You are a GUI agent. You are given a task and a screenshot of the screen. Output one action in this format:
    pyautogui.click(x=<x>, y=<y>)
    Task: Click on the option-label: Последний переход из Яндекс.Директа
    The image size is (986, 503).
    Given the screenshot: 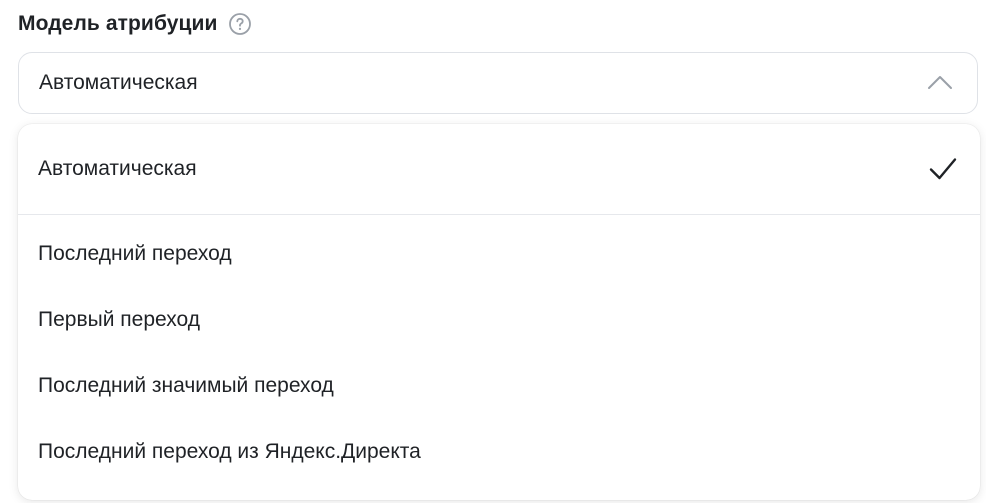 What is the action you would take?
    pyautogui.click(x=229, y=451)
    